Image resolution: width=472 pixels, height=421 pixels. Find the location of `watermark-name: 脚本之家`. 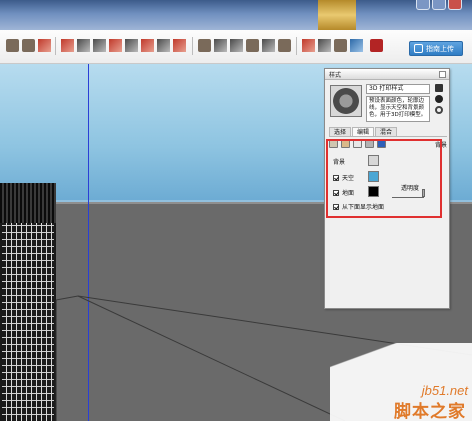

watermark-name: 脚本之家 is located at coordinates (430, 411).